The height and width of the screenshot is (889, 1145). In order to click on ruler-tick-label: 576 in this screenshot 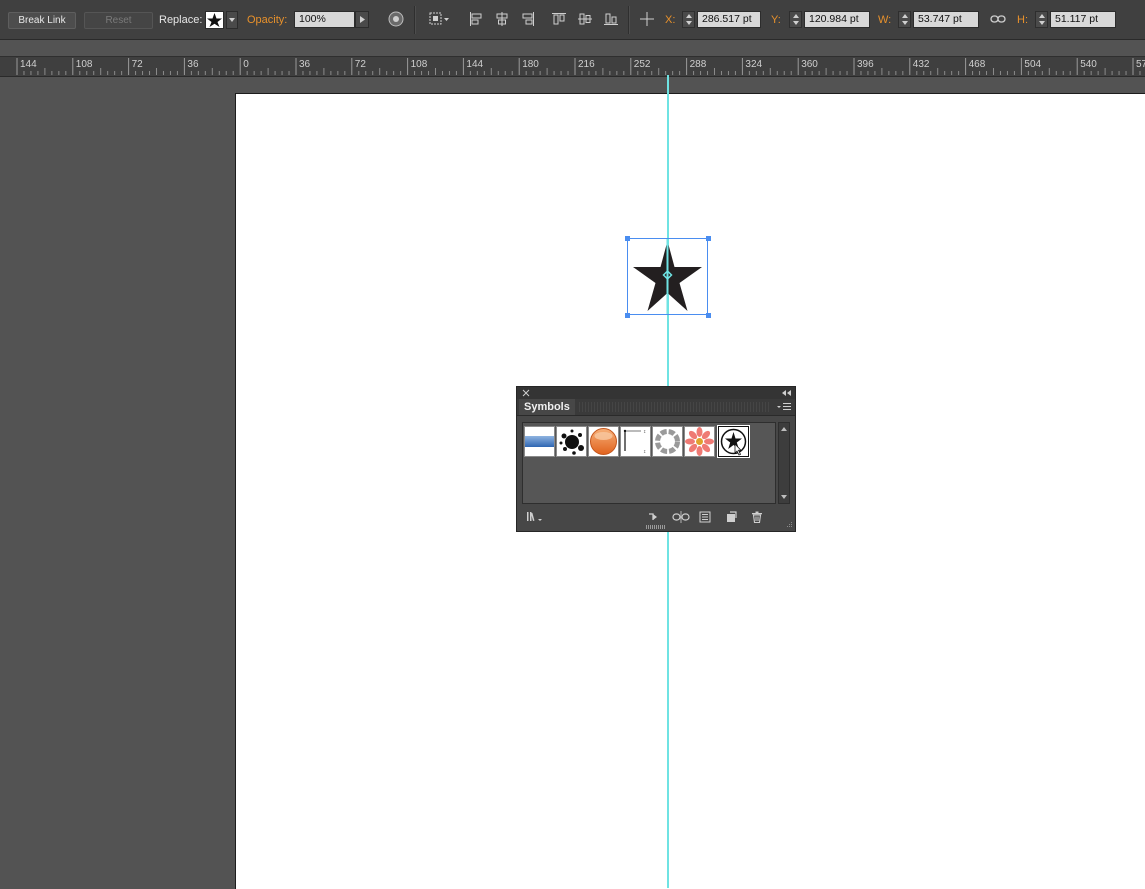, I will do `click(1140, 64)`.